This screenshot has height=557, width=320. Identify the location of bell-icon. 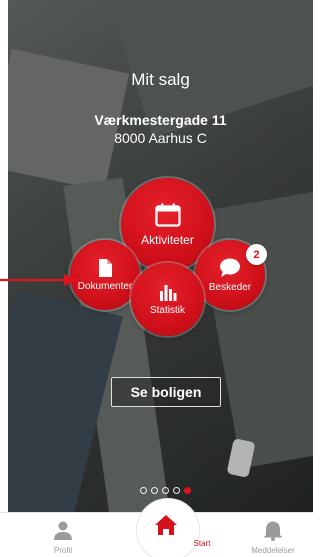
(273, 531).